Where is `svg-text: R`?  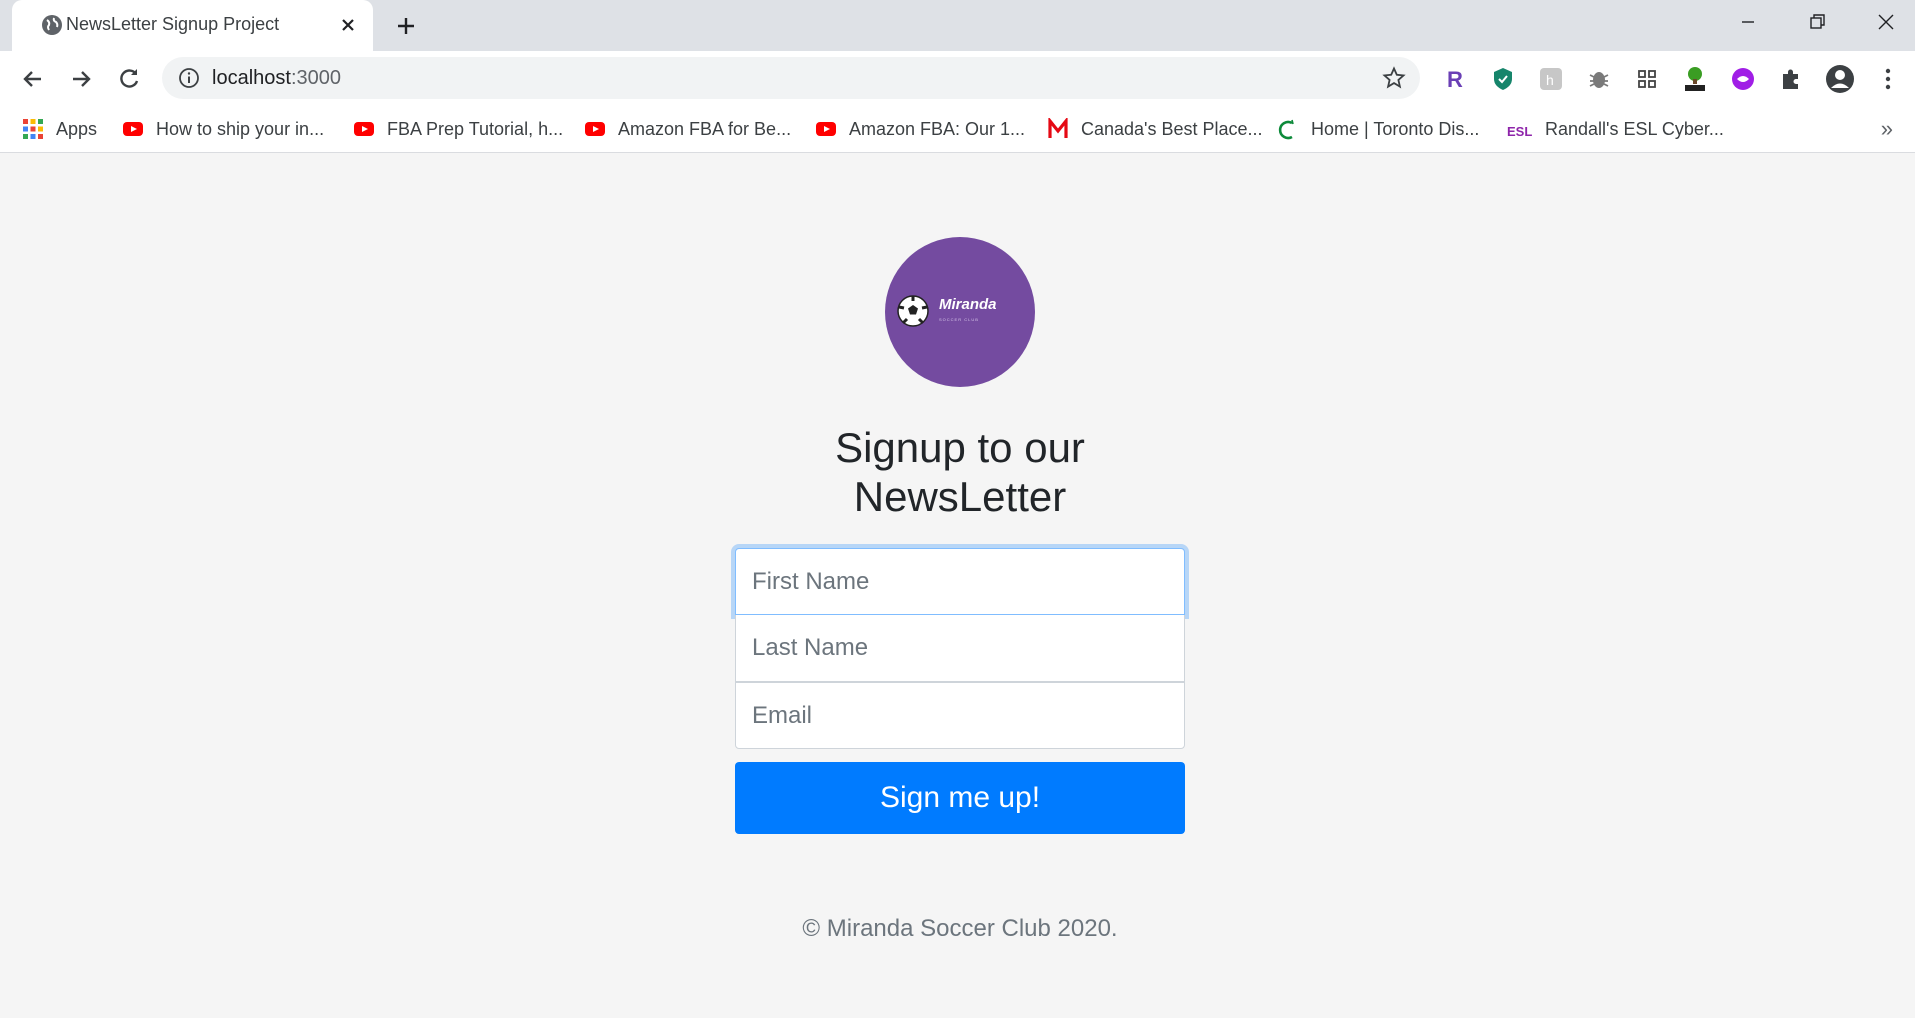
svg-text: R is located at coordinates (1455, 79).